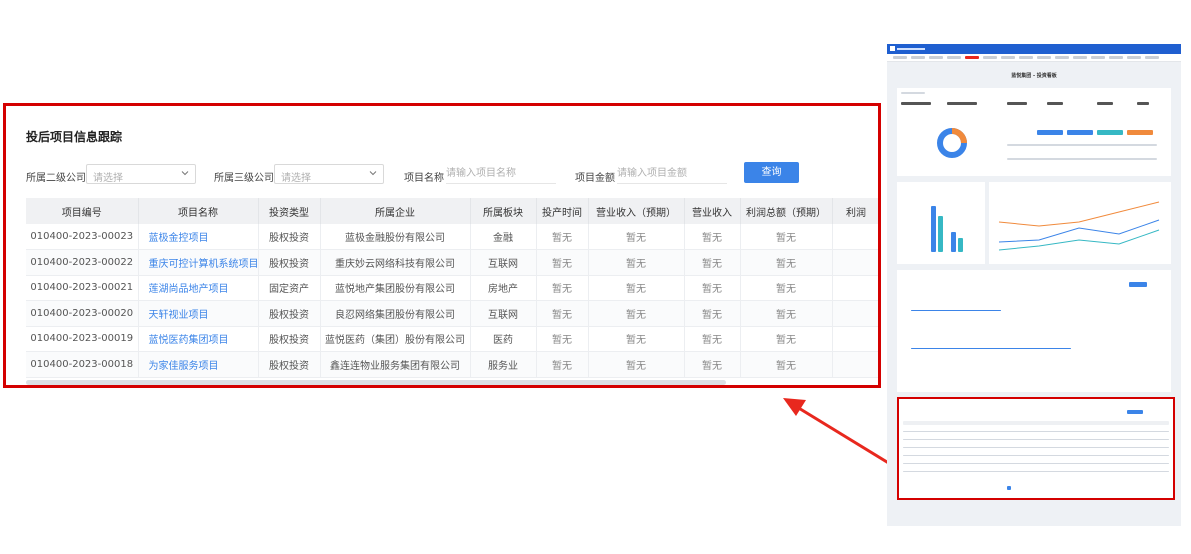 The width and height of the screenshot is (1191, 554). What do you see at coordinates (952, 143) in the screenshot?
I see `thumb-donut-icon` at bounding box center [952, 143].